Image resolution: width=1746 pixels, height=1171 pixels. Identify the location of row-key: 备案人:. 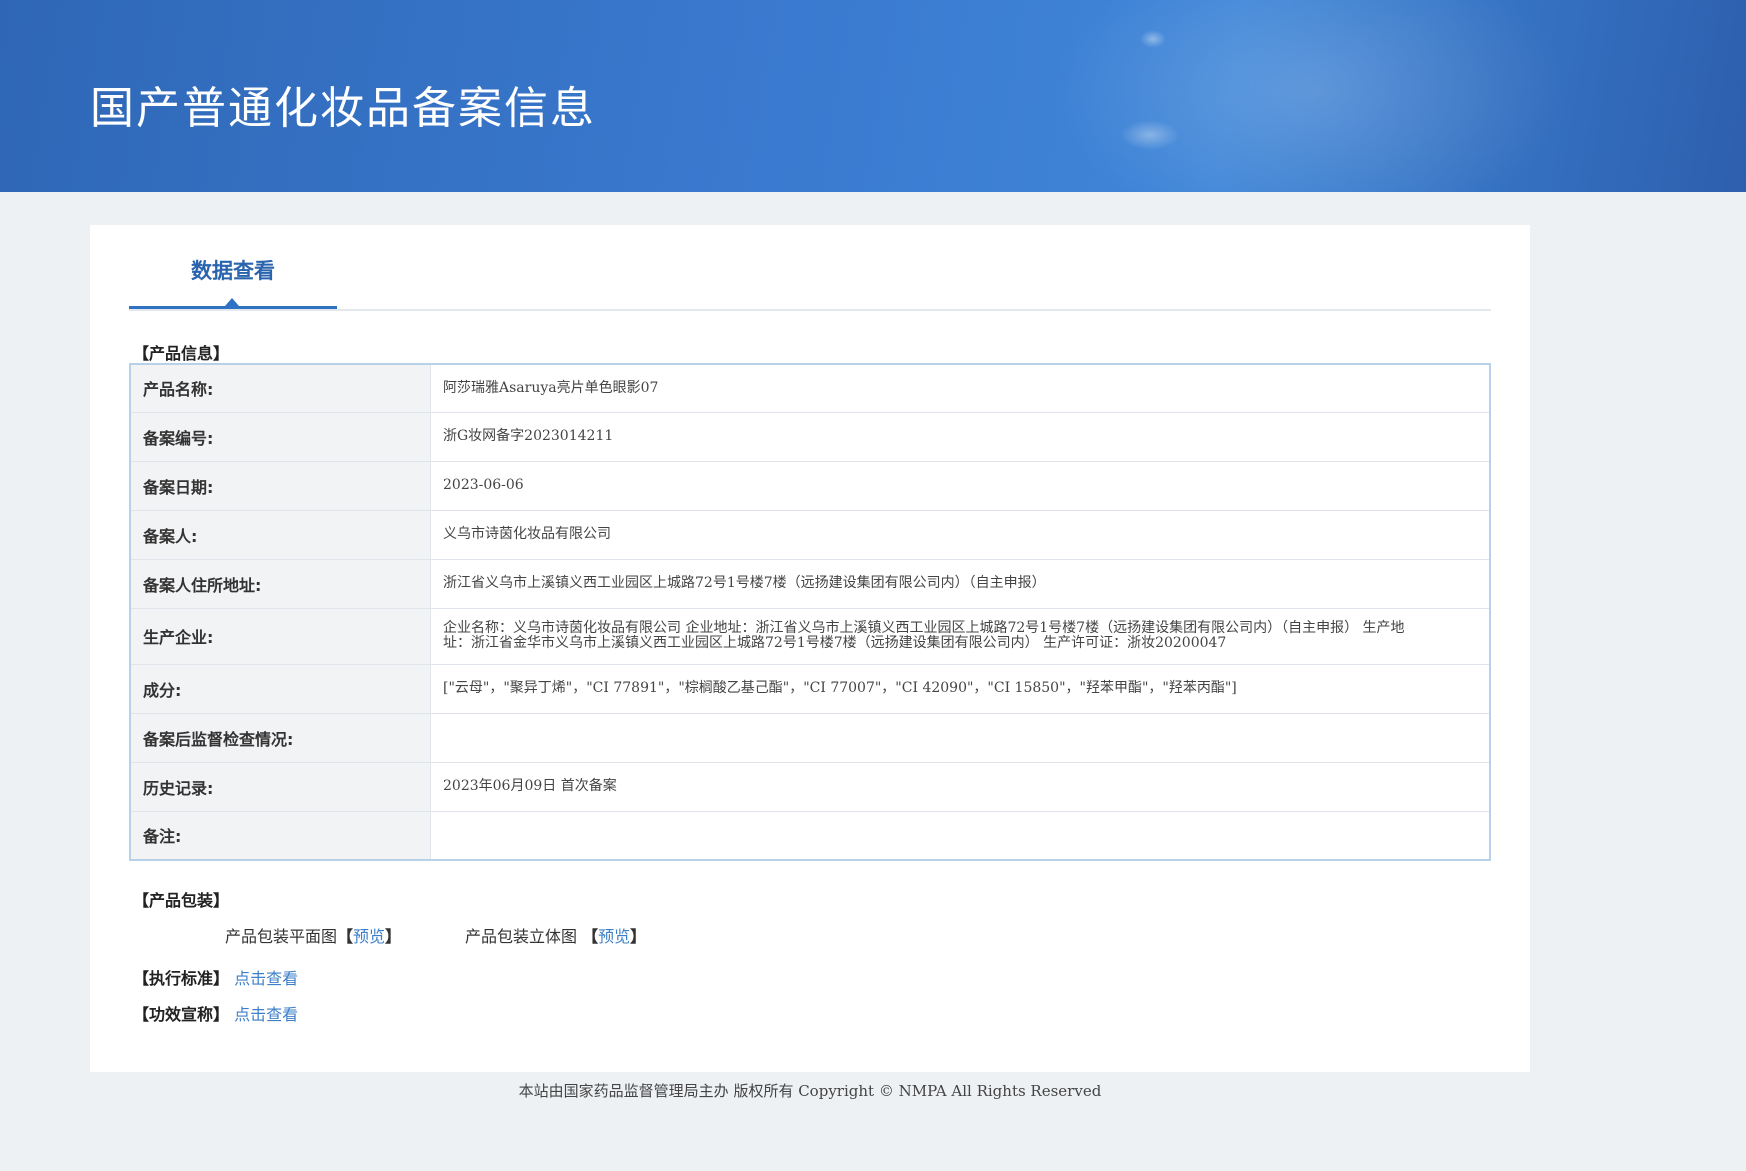
(280, 534).